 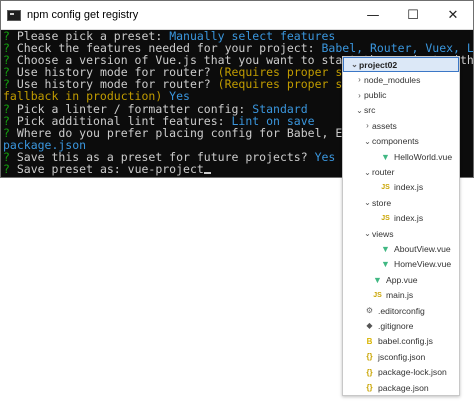 What do you see at coordinates (395, 141) in the screenshot?
I see `explorer-item-label: components` at bounding box center [395, 141].